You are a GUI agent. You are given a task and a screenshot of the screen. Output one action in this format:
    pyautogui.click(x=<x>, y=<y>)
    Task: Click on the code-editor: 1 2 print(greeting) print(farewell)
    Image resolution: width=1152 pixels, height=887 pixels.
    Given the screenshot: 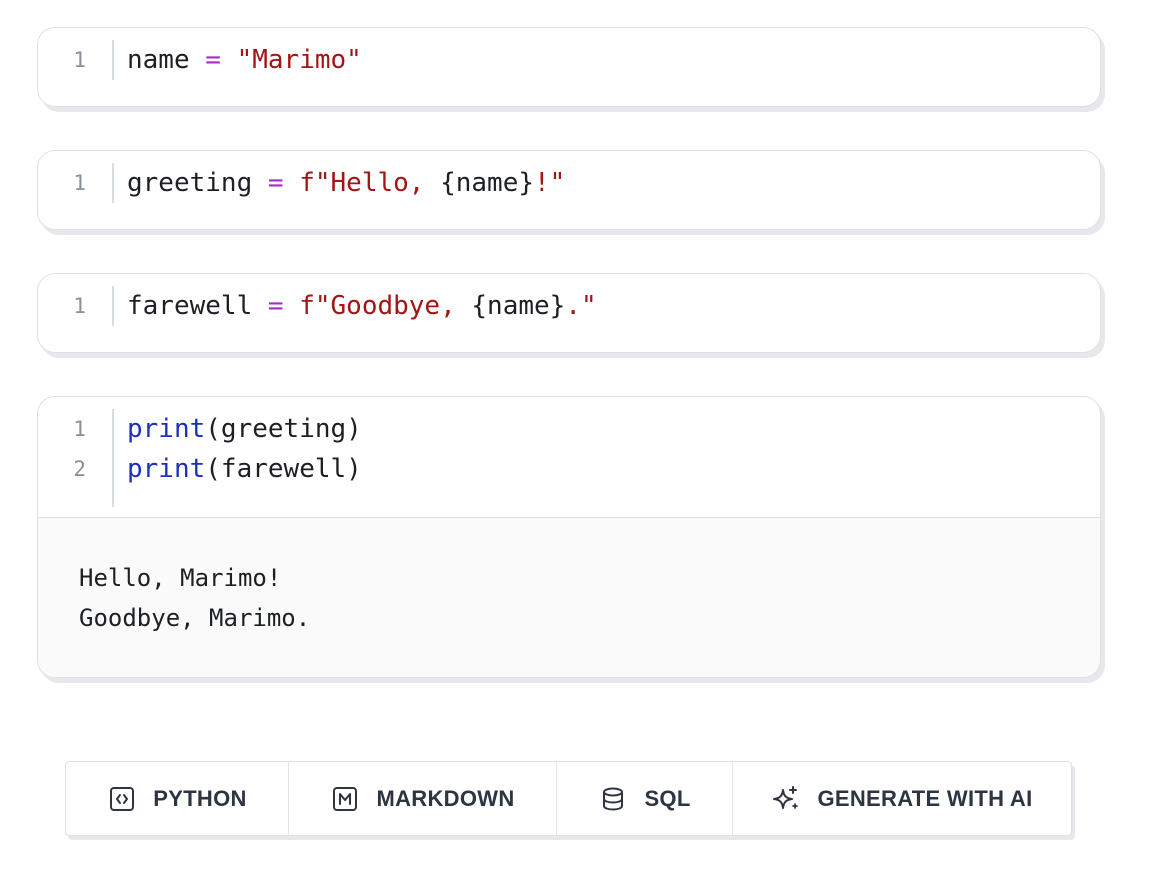 What is the action you would take?
    pyautogui.click(x=569, y=457)
    